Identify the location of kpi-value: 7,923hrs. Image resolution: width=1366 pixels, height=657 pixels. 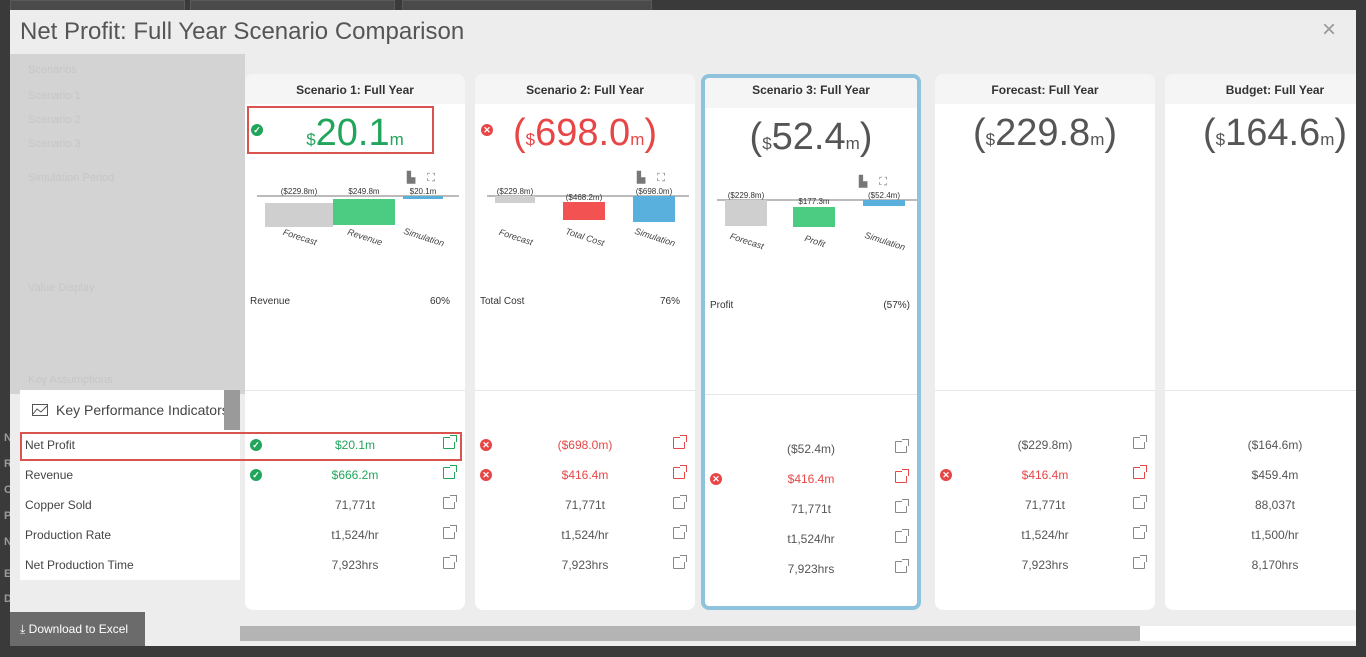
(1045, 565).